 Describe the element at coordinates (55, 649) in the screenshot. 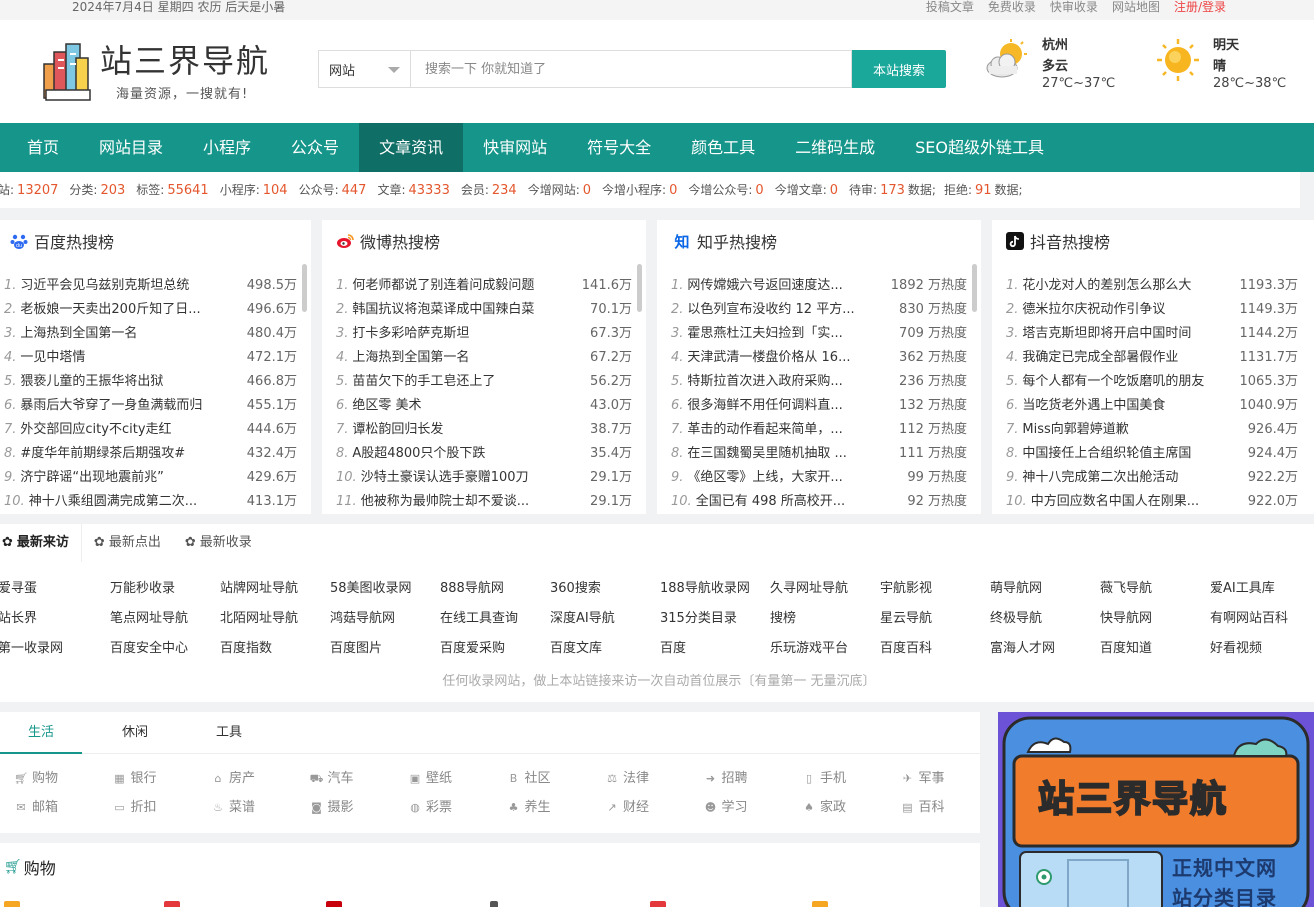

I see `site-link: 第一收录网` at that location.